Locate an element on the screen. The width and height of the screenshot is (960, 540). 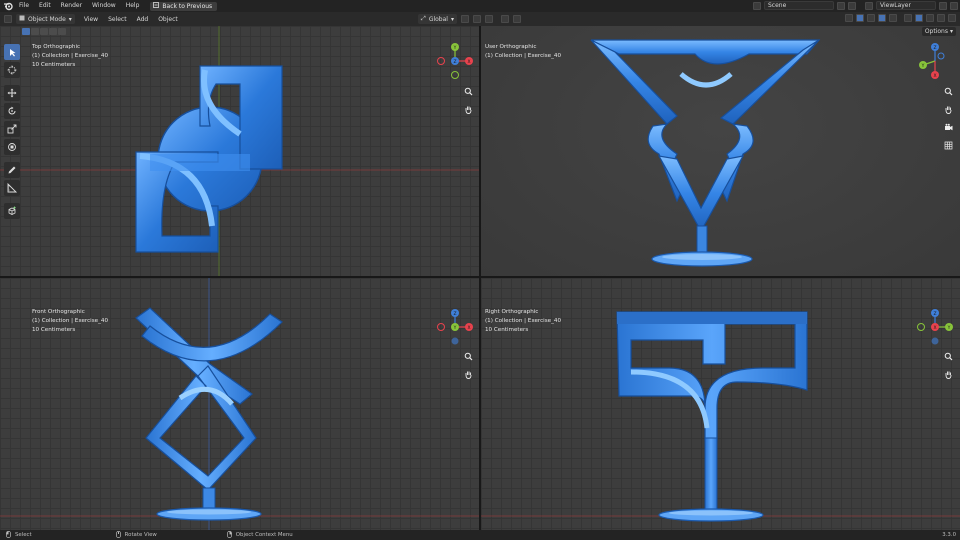
options-button: Options ▾ is located at coordinates (938, 31).